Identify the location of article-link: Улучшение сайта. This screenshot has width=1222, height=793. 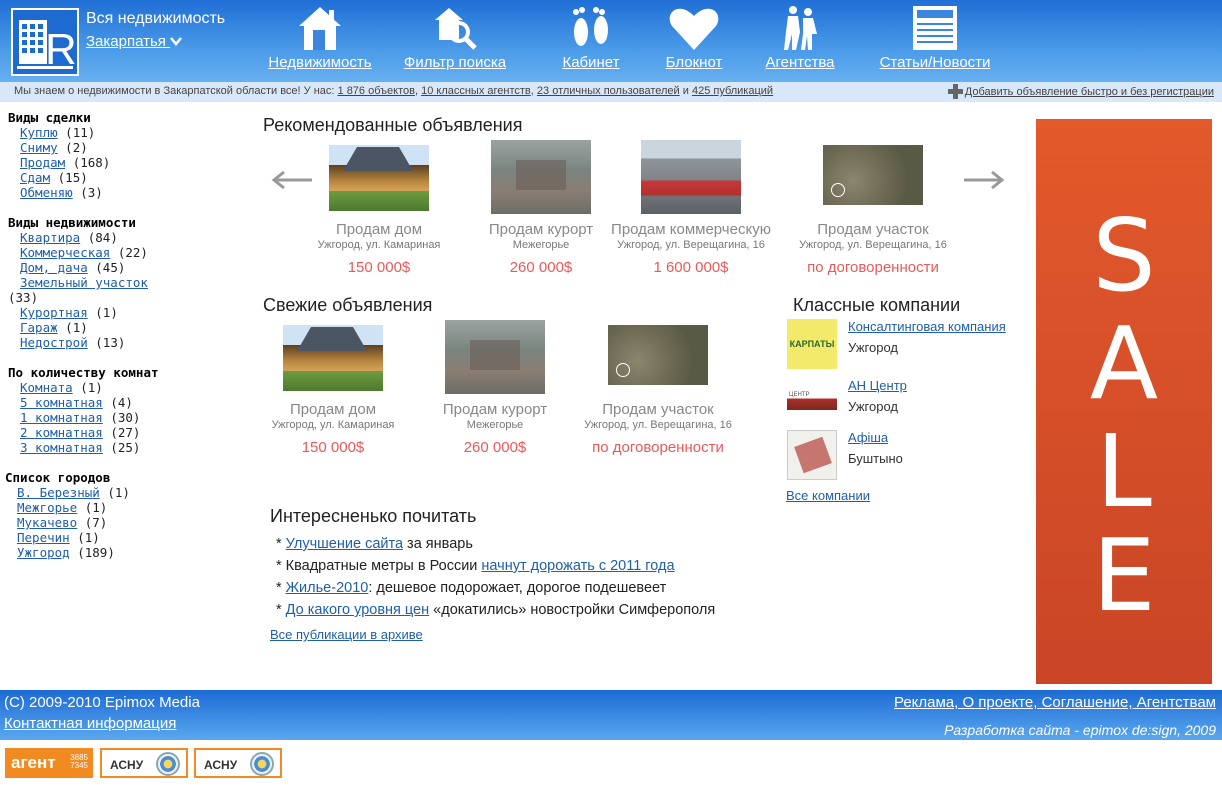
(344, 544).